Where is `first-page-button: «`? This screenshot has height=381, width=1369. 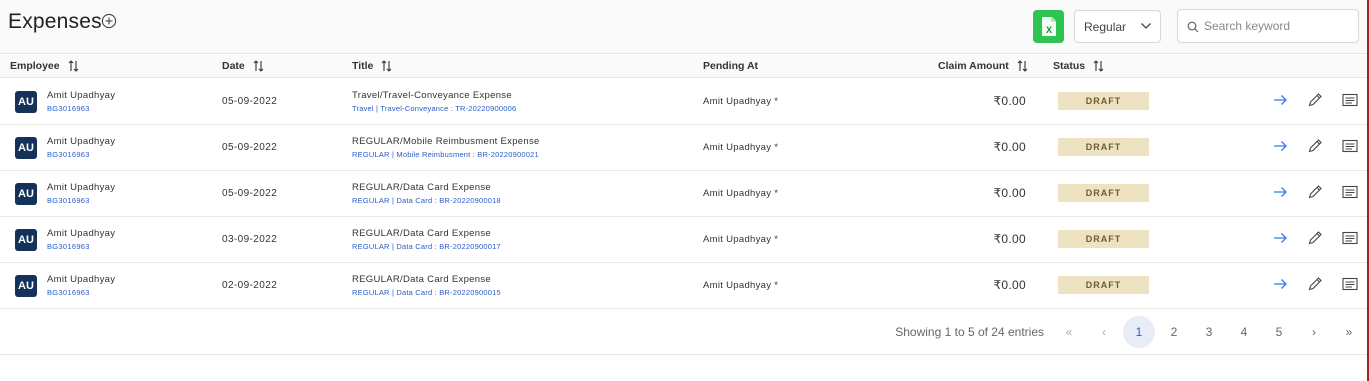
first-page-button: « is located at coordinates (1069, 332).